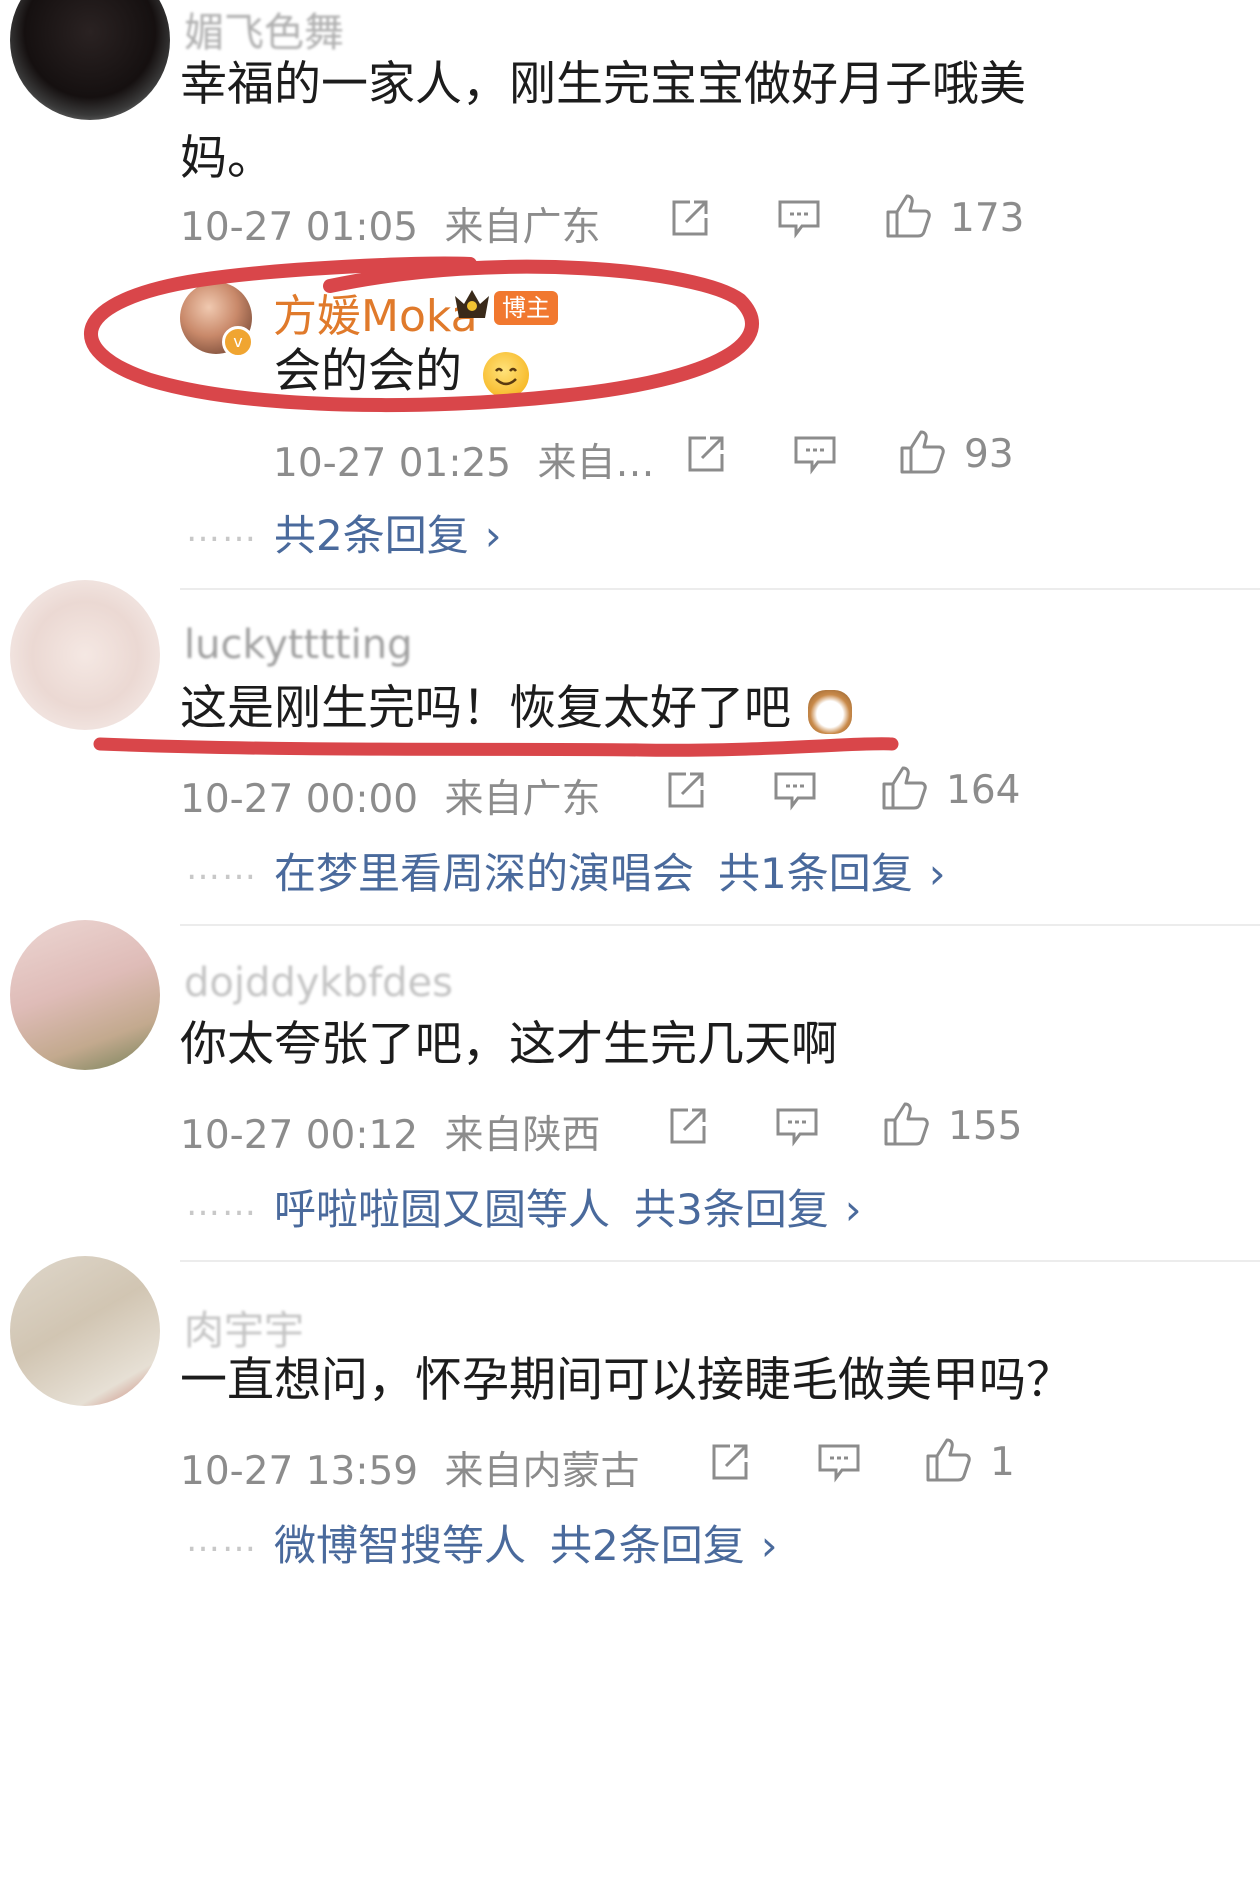 The image size is (1260, 1897). What do you see at coordinates (509, 1044) in the screenshot?
I see `comment-text: 你太夸张了吧，这才生完几天啊` at bounding box center [509, 1044].